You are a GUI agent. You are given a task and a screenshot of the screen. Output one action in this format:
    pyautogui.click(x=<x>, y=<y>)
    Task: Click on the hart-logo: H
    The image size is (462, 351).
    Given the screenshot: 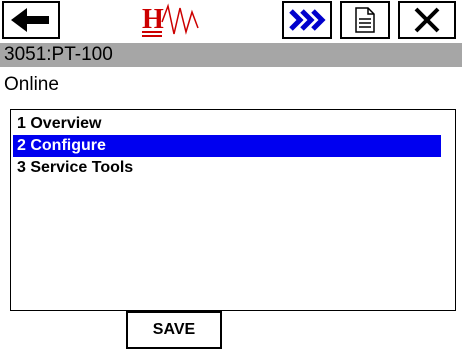 What is the action you would take?
    pyautogui.click(x=175, y=21)
    